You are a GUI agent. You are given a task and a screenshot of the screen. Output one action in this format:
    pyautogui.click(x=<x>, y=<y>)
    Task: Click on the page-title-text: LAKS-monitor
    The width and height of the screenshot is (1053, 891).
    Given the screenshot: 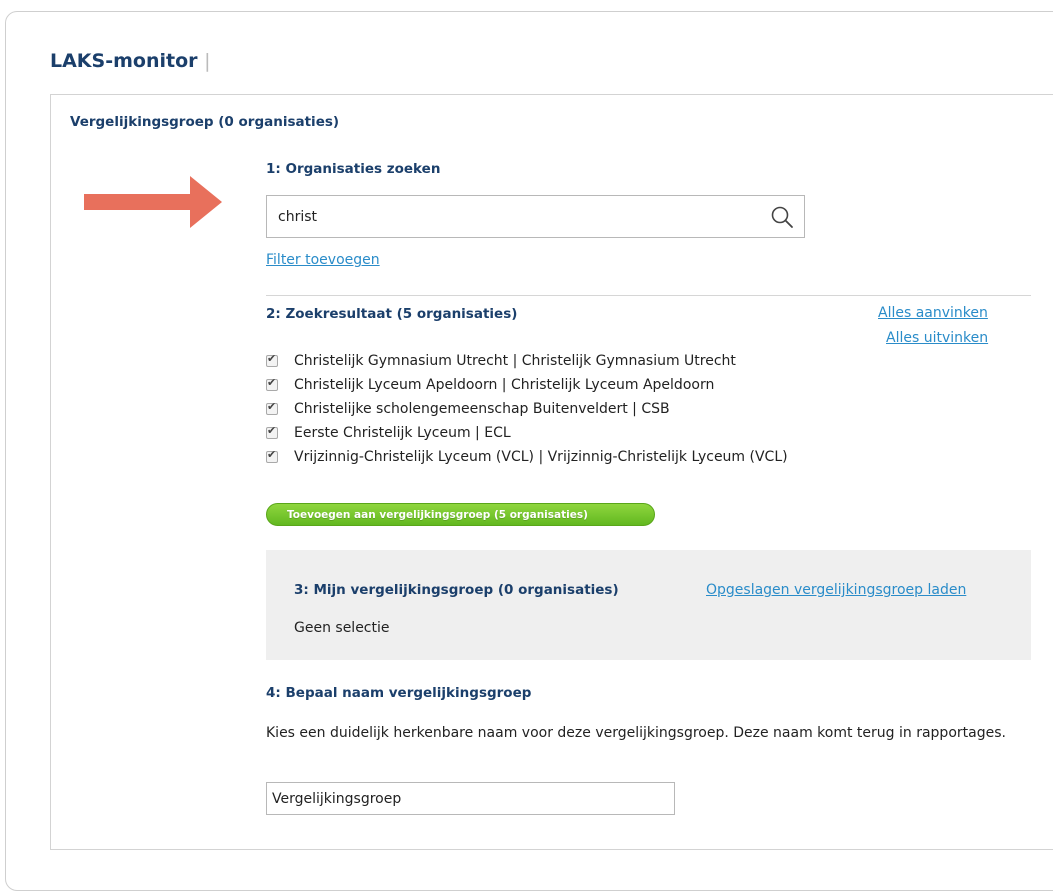 What is the action you would take?
    pyautogui.click(x=124, y=61)
    